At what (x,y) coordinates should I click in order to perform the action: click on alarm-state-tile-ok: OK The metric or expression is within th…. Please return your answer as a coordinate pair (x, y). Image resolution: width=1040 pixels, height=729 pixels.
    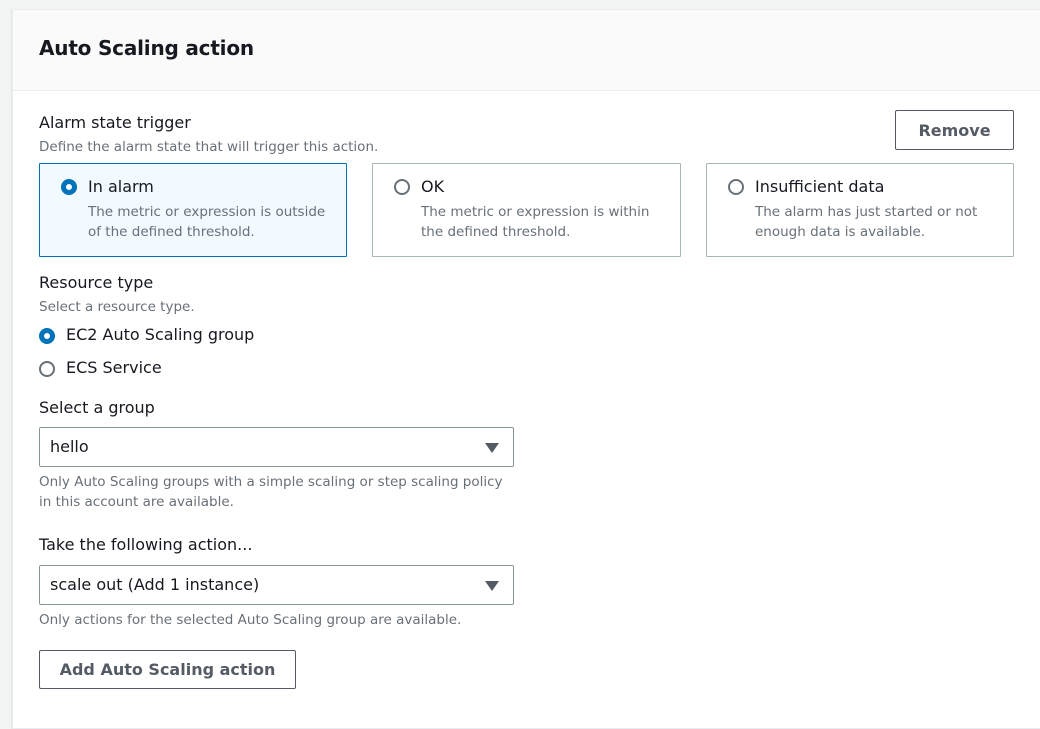
    Looking at the image, I should click on (526, 210).